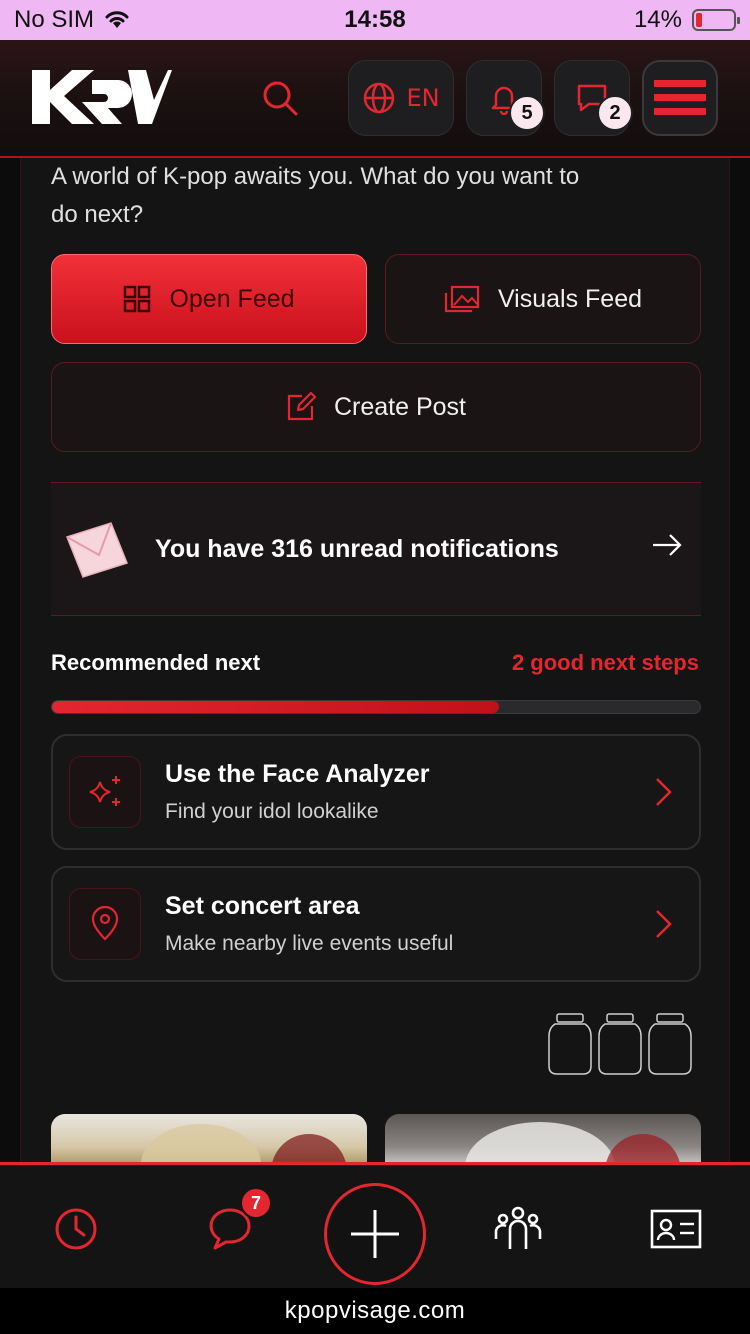  What do you see at coordinates (423, 98) in the screenshot?
I see `language-label: EN` at bounding box center [423, 98].